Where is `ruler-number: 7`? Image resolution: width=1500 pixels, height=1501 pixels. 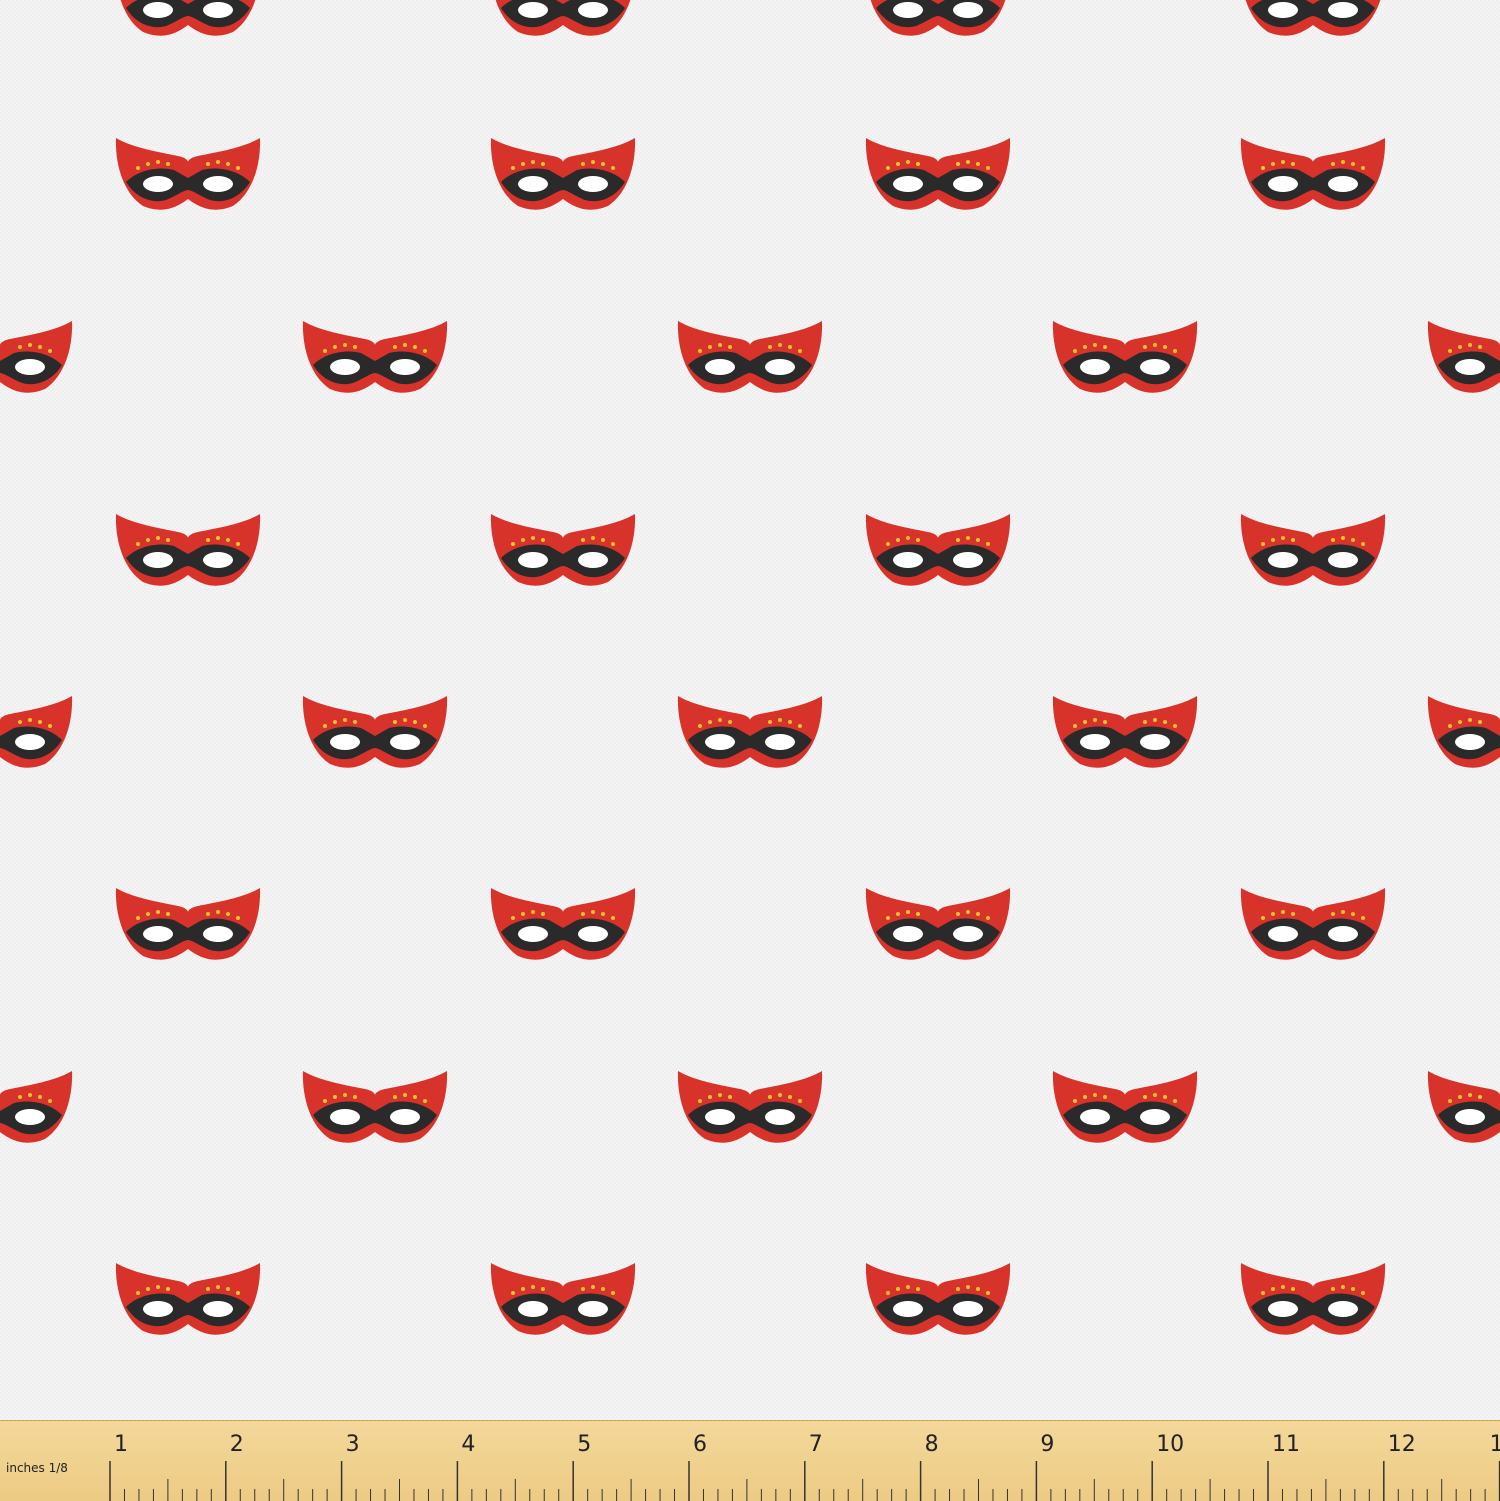 ruler-number: 7 is located at coordinates (816, 1444).